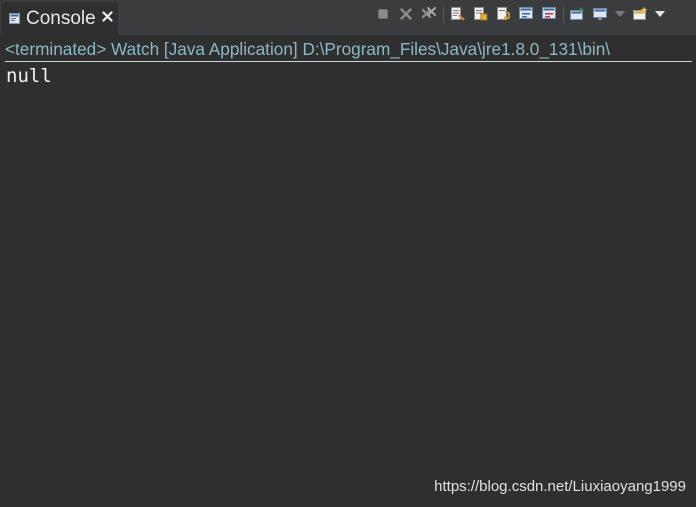  I want to click on remove-icon, so click(406, 14).